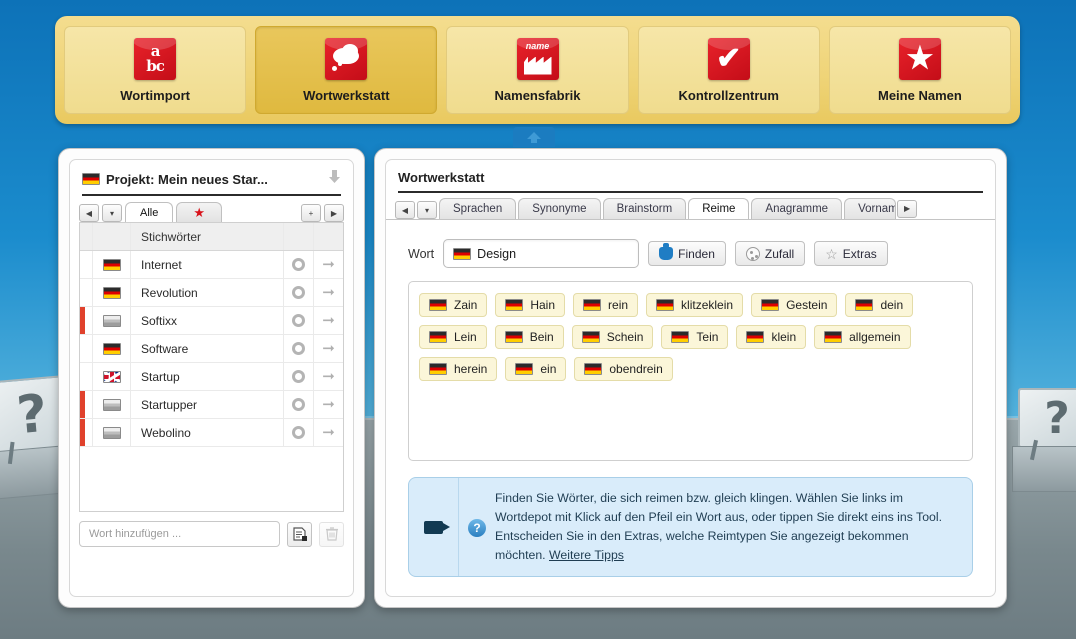 This screenshot has width=1076, height=639. I want to click on nav-tab-label: Wortwerkstatt, so click(346, 95).